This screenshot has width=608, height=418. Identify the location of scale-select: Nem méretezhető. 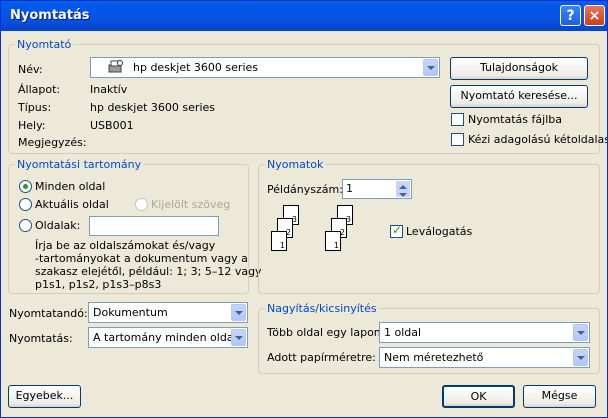
(484, 357).